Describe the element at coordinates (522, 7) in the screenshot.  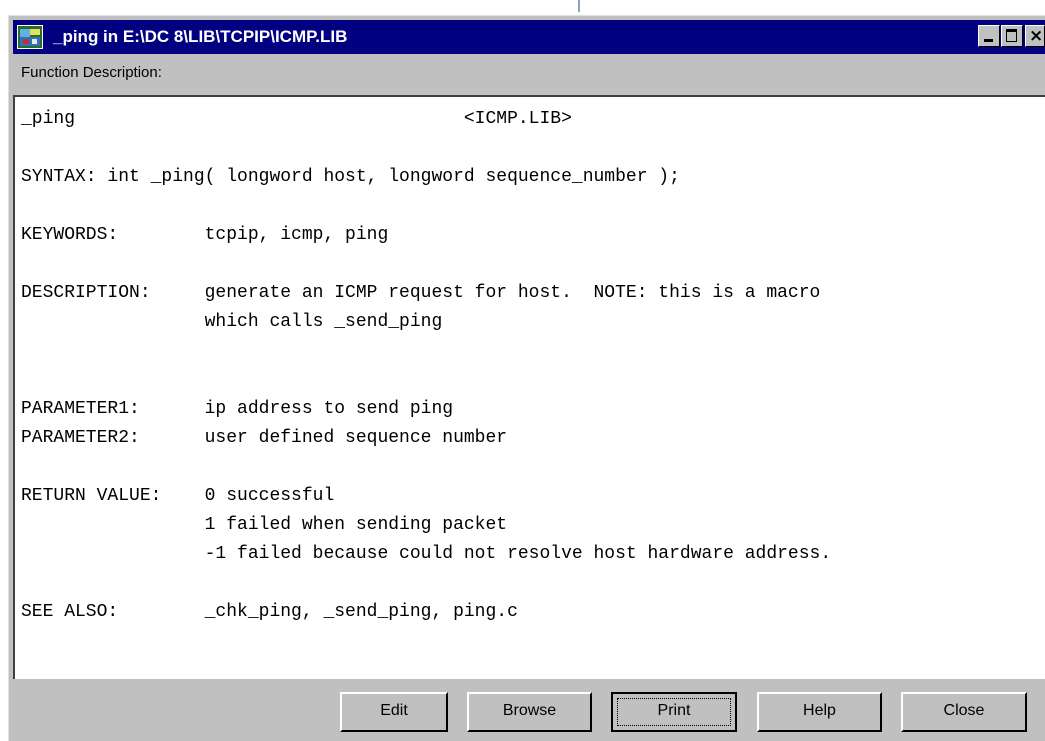
I see `background-strip` at that location.